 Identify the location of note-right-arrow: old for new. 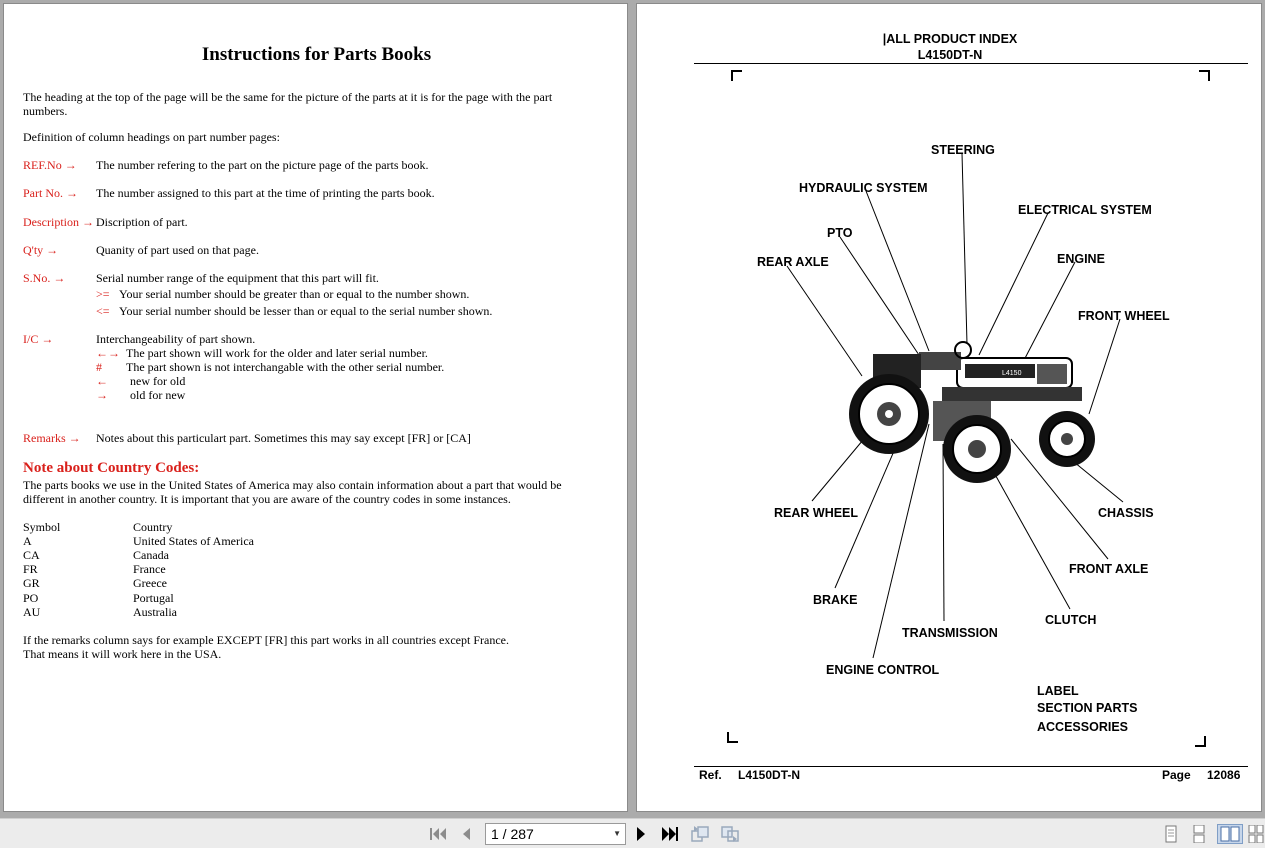
(158, 395).